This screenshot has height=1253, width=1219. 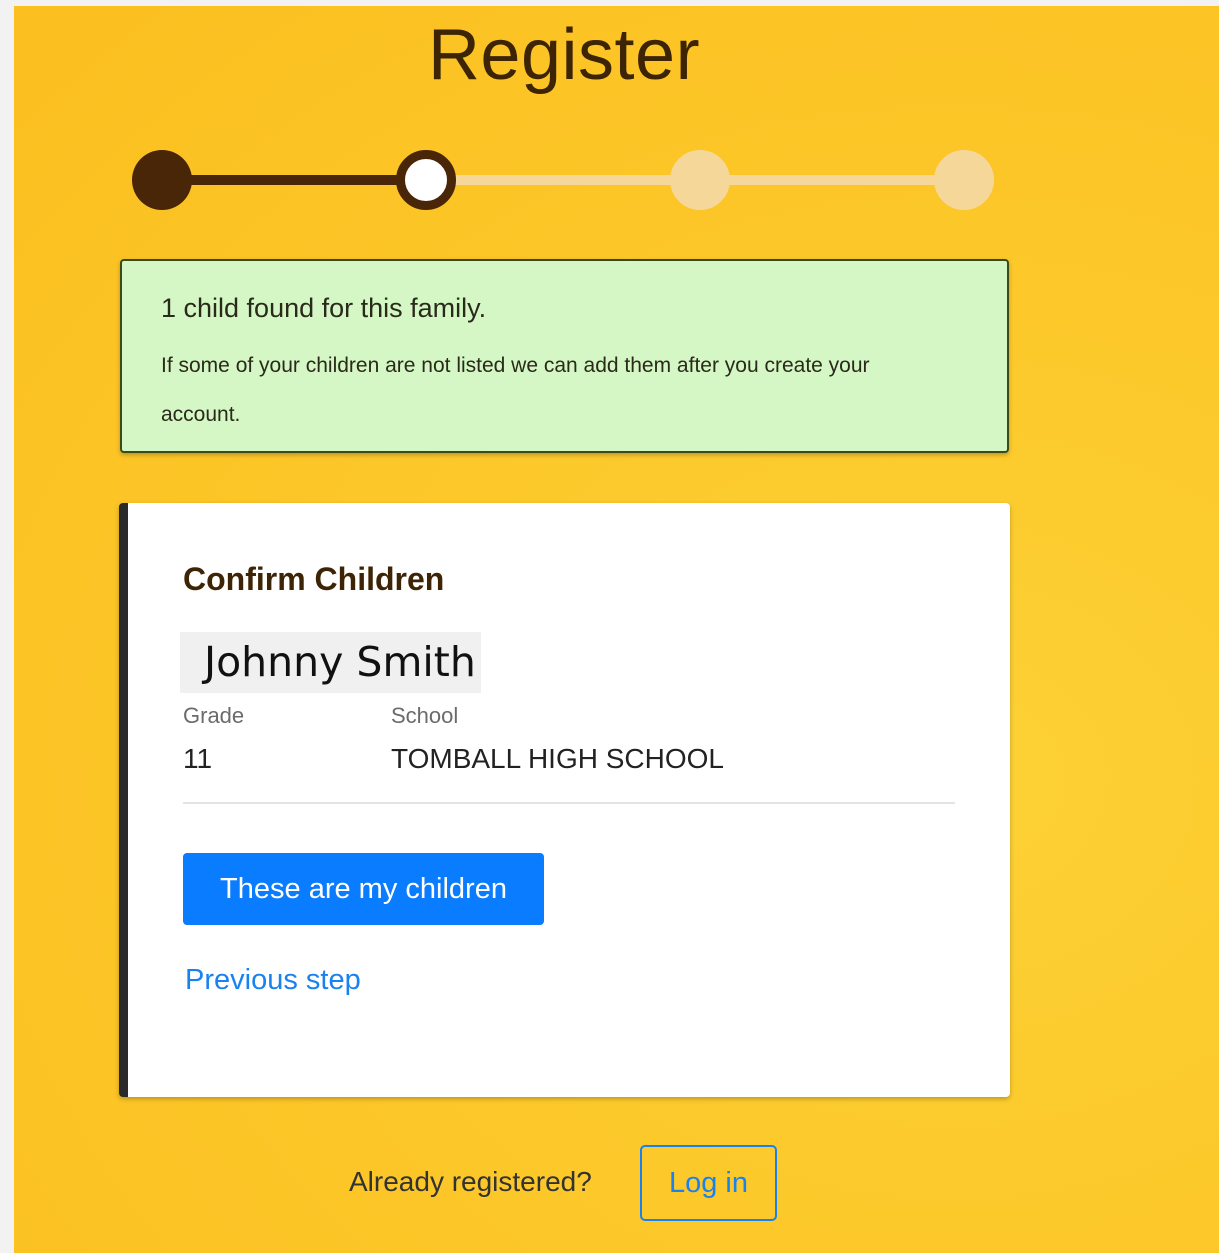 I want to click on grade-label: Grade, so click(x=214, y=715).